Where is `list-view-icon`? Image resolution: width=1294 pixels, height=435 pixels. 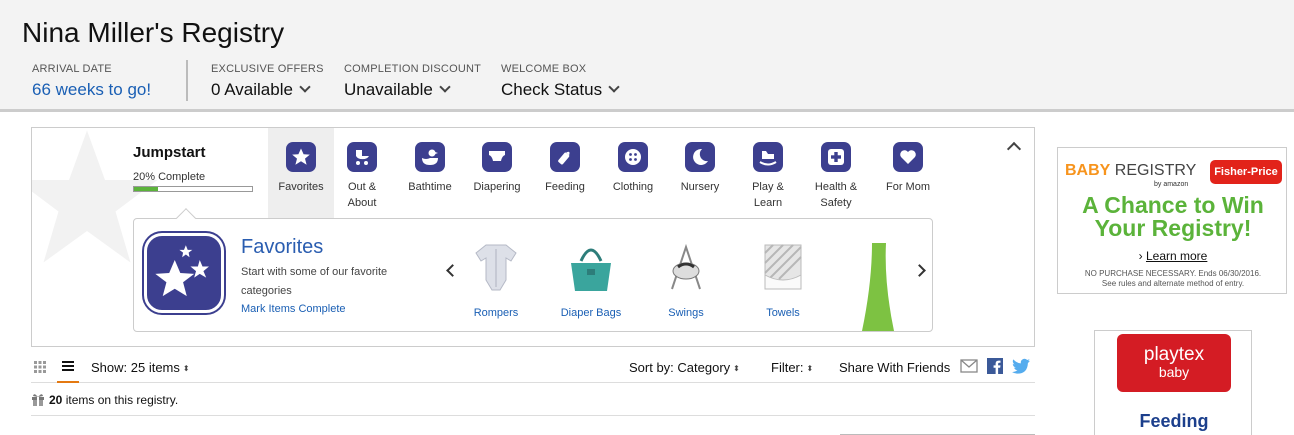
list-view-icon is located at coordinates (68, 367).